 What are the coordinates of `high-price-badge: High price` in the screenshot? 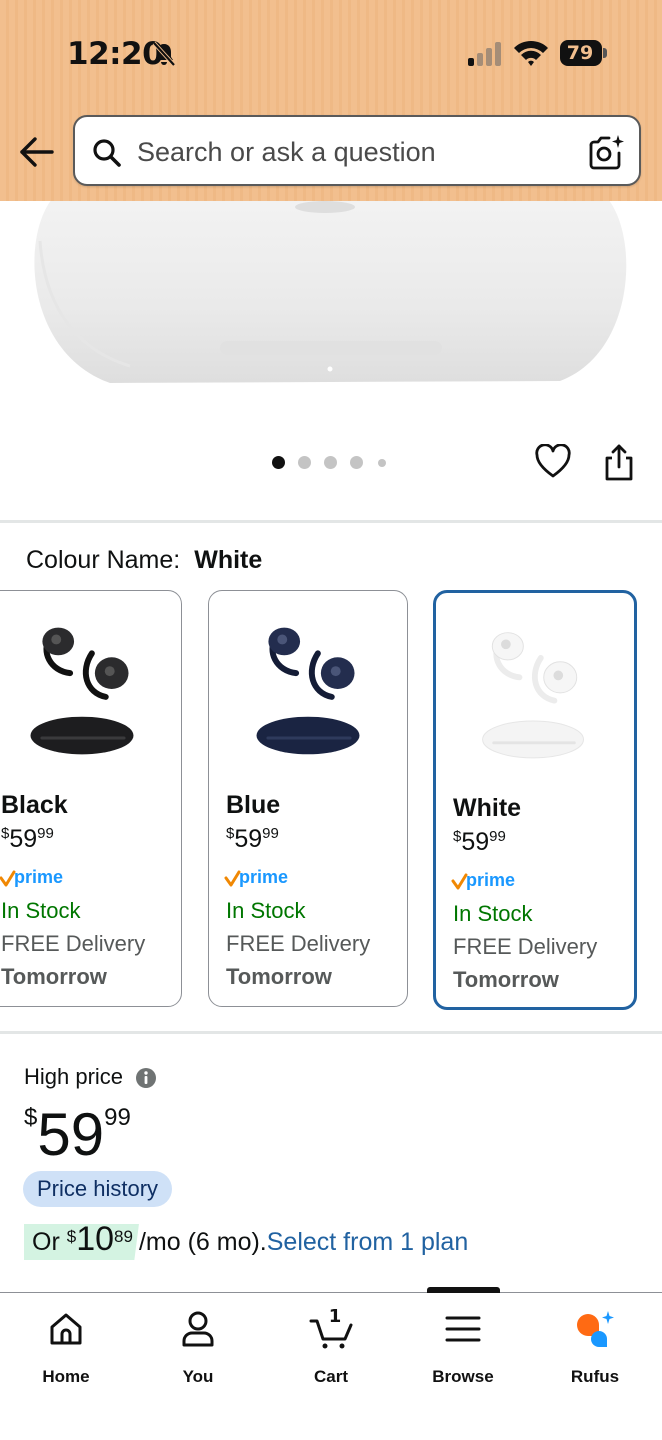 It's located at (74, 1076).